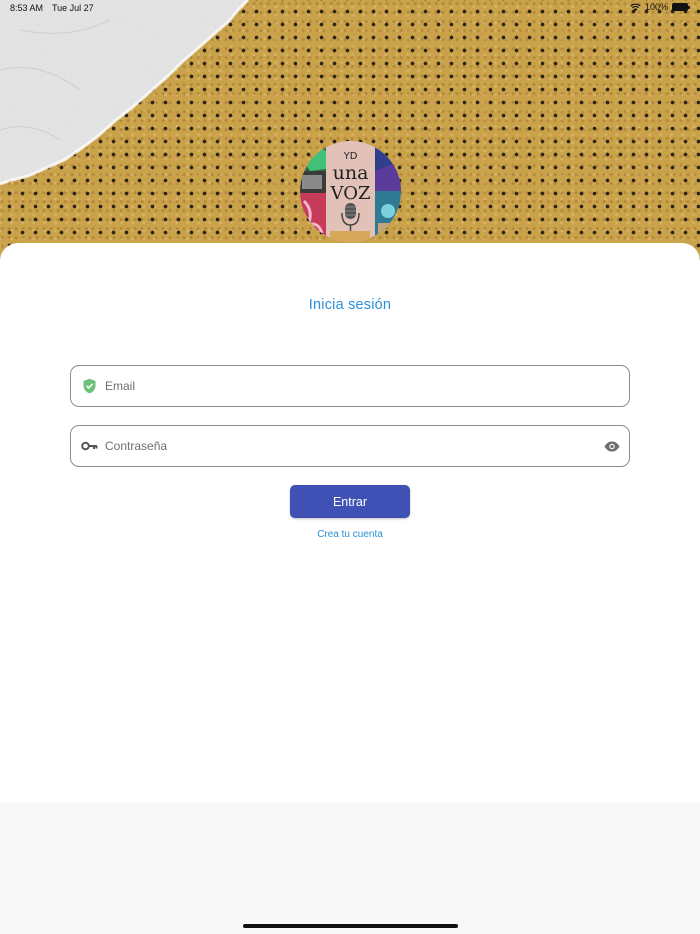 Image resolution: width=700 pixels, height=934 pixels. Describe the element at coordinates (89, 446) in the screenshot. I see `key-icon` at that location.